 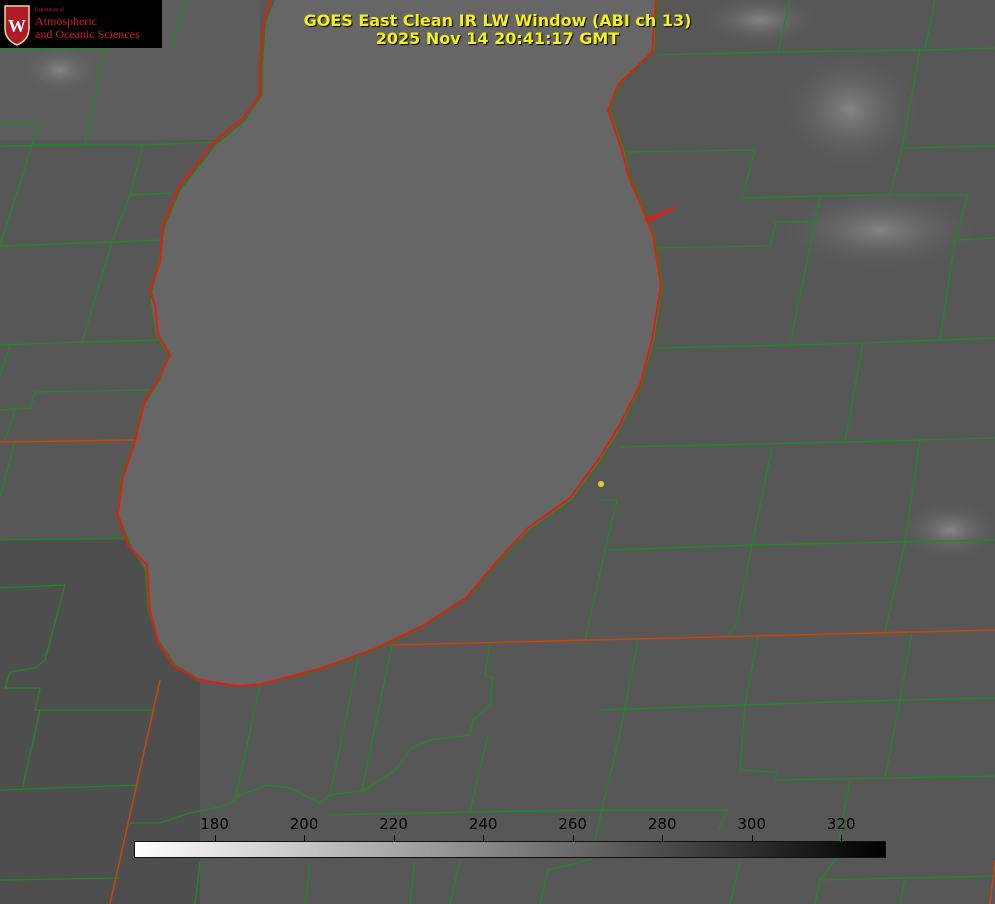 I want to click on colorbar-tick-label: 240, so click(x=483, y=824).